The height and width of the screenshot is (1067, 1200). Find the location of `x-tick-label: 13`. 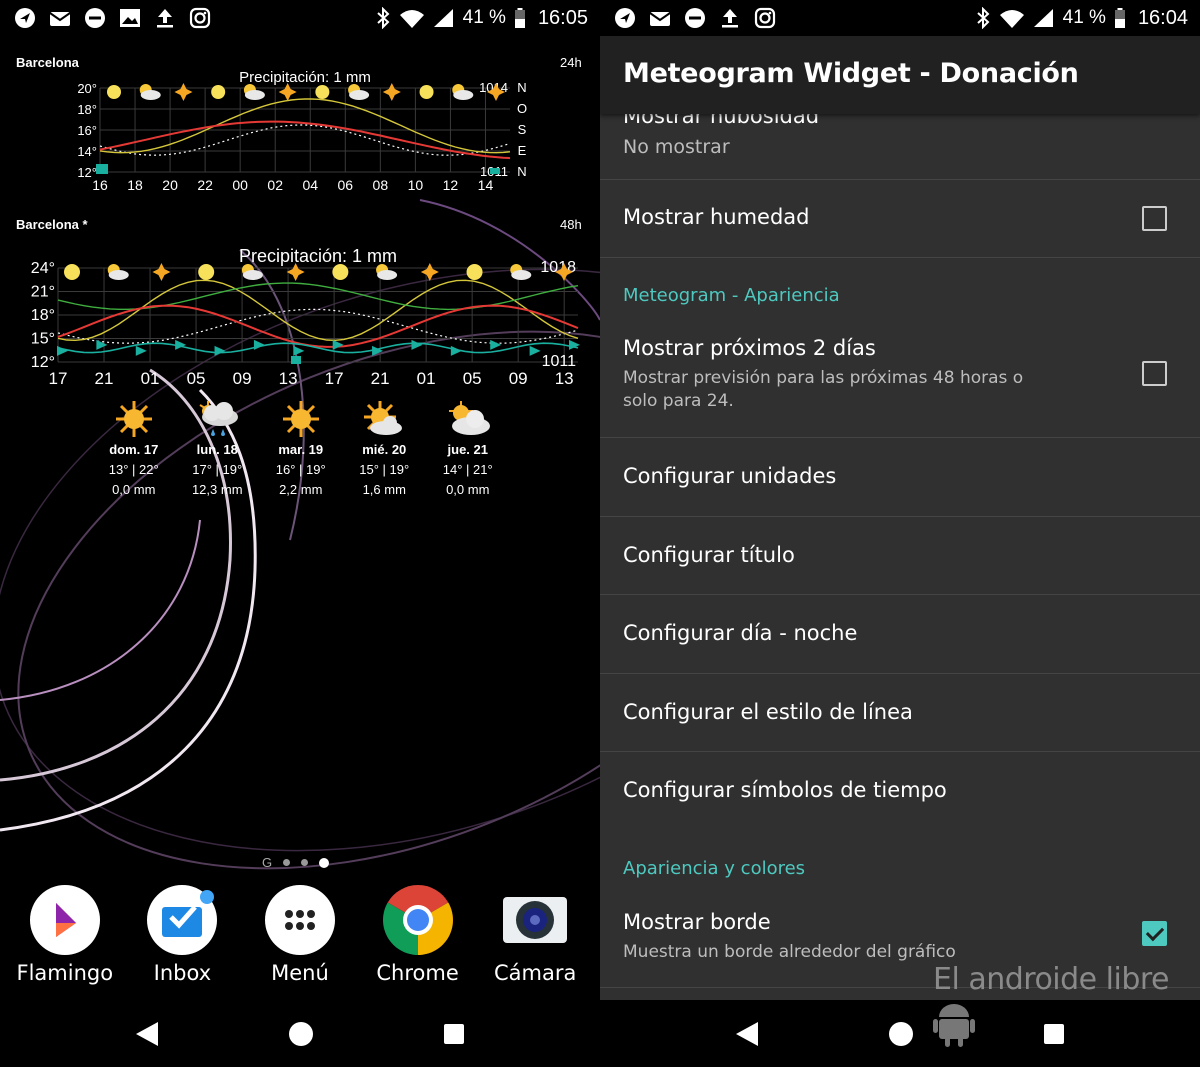

x-tick-label: 13 is located at coordinates (564, 378).